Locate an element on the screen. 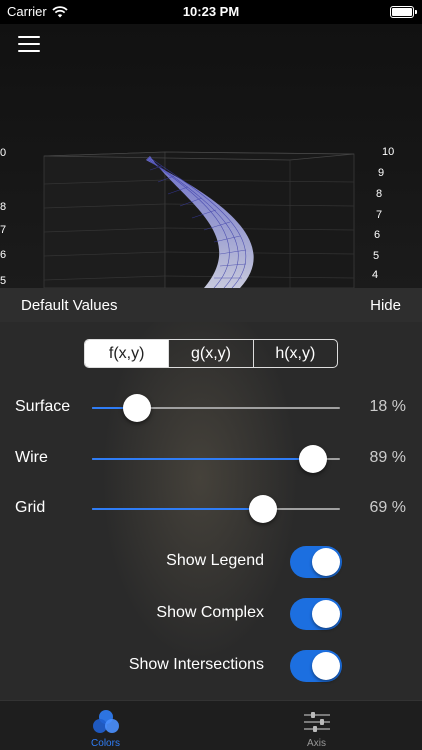  left-axis-tick: 8 is located at coordinates (3, 207).